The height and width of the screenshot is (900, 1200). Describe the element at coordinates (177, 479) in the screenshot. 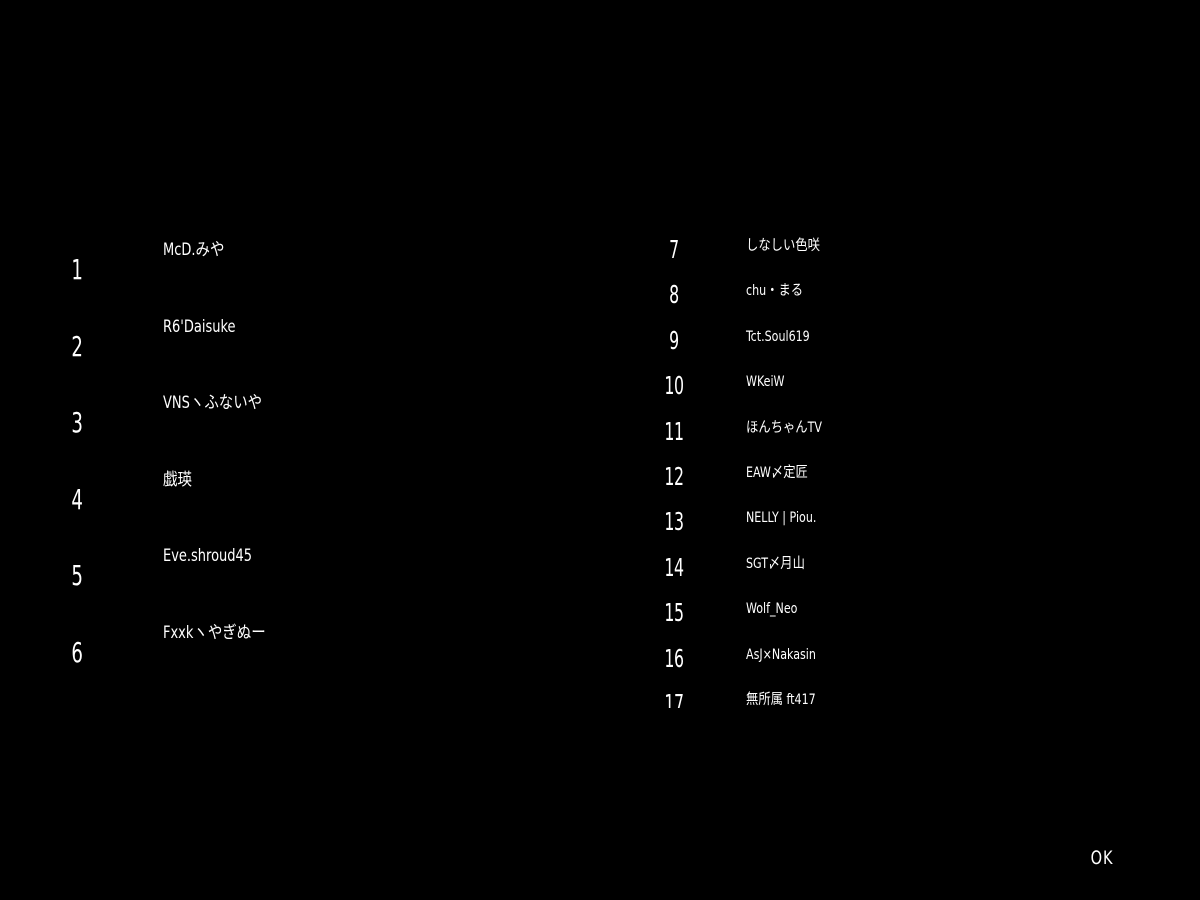

I see `player-name: 戯瑛` at that location.